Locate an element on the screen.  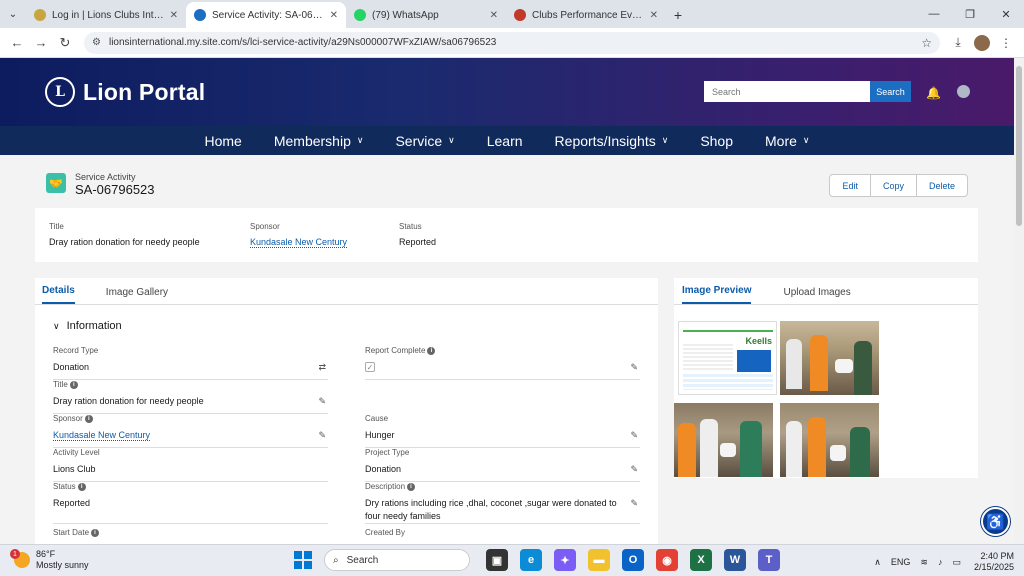
copilot-icon: ✦ is located at coordinates (565, 560).